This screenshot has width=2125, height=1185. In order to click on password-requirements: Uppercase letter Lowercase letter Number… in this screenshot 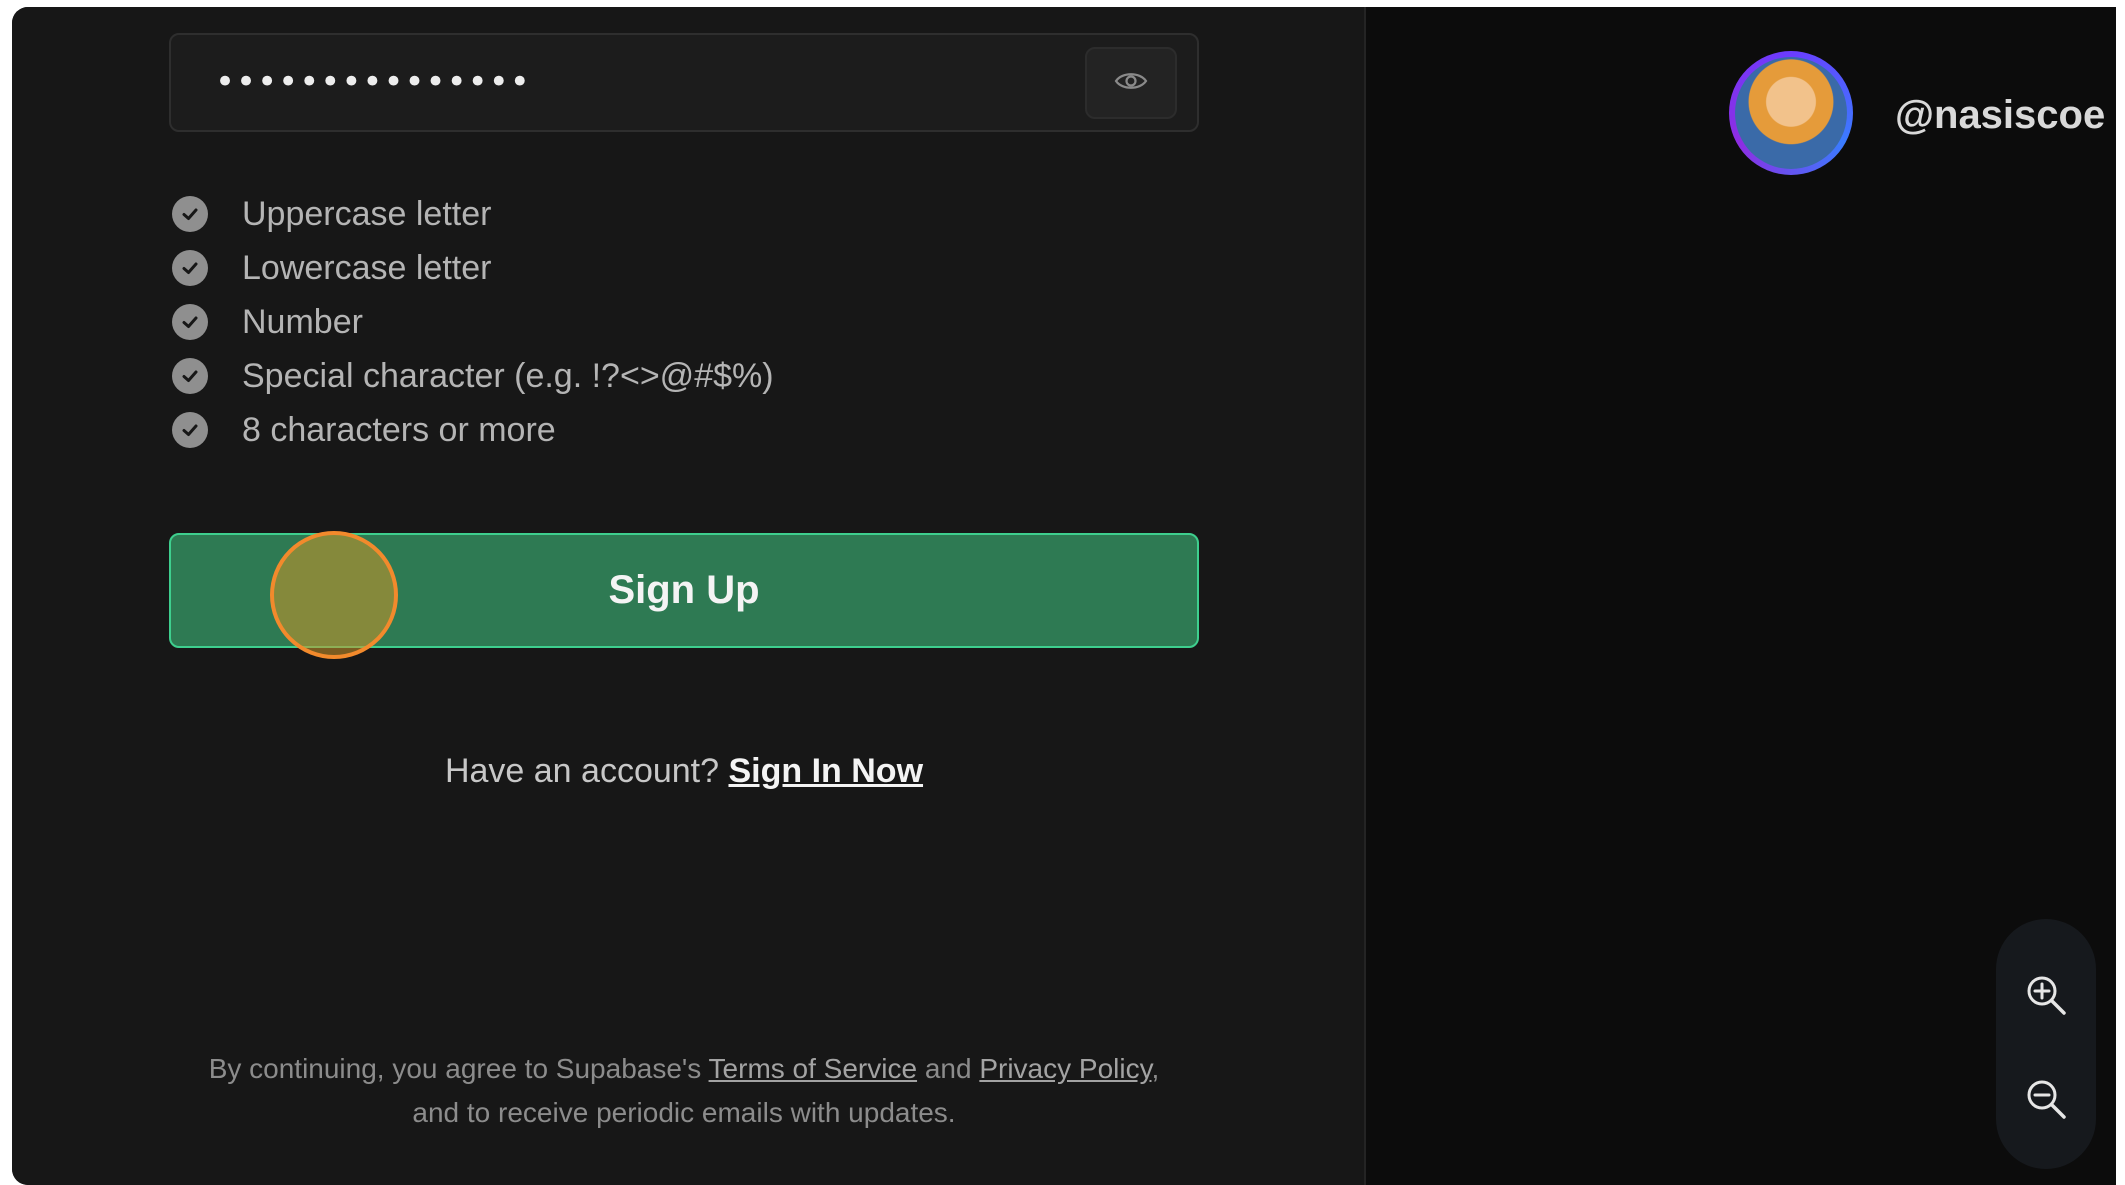, I will do `click(473, 322)`.